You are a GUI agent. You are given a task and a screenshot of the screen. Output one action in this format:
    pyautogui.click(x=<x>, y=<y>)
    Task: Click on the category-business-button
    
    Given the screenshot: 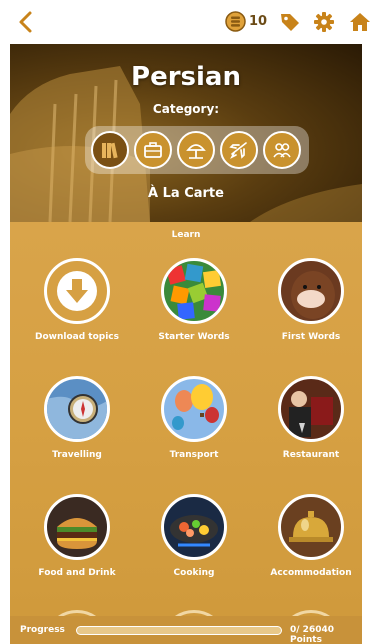 What is the action you would take?
    pyautogui.click(x=153, y=150)
    